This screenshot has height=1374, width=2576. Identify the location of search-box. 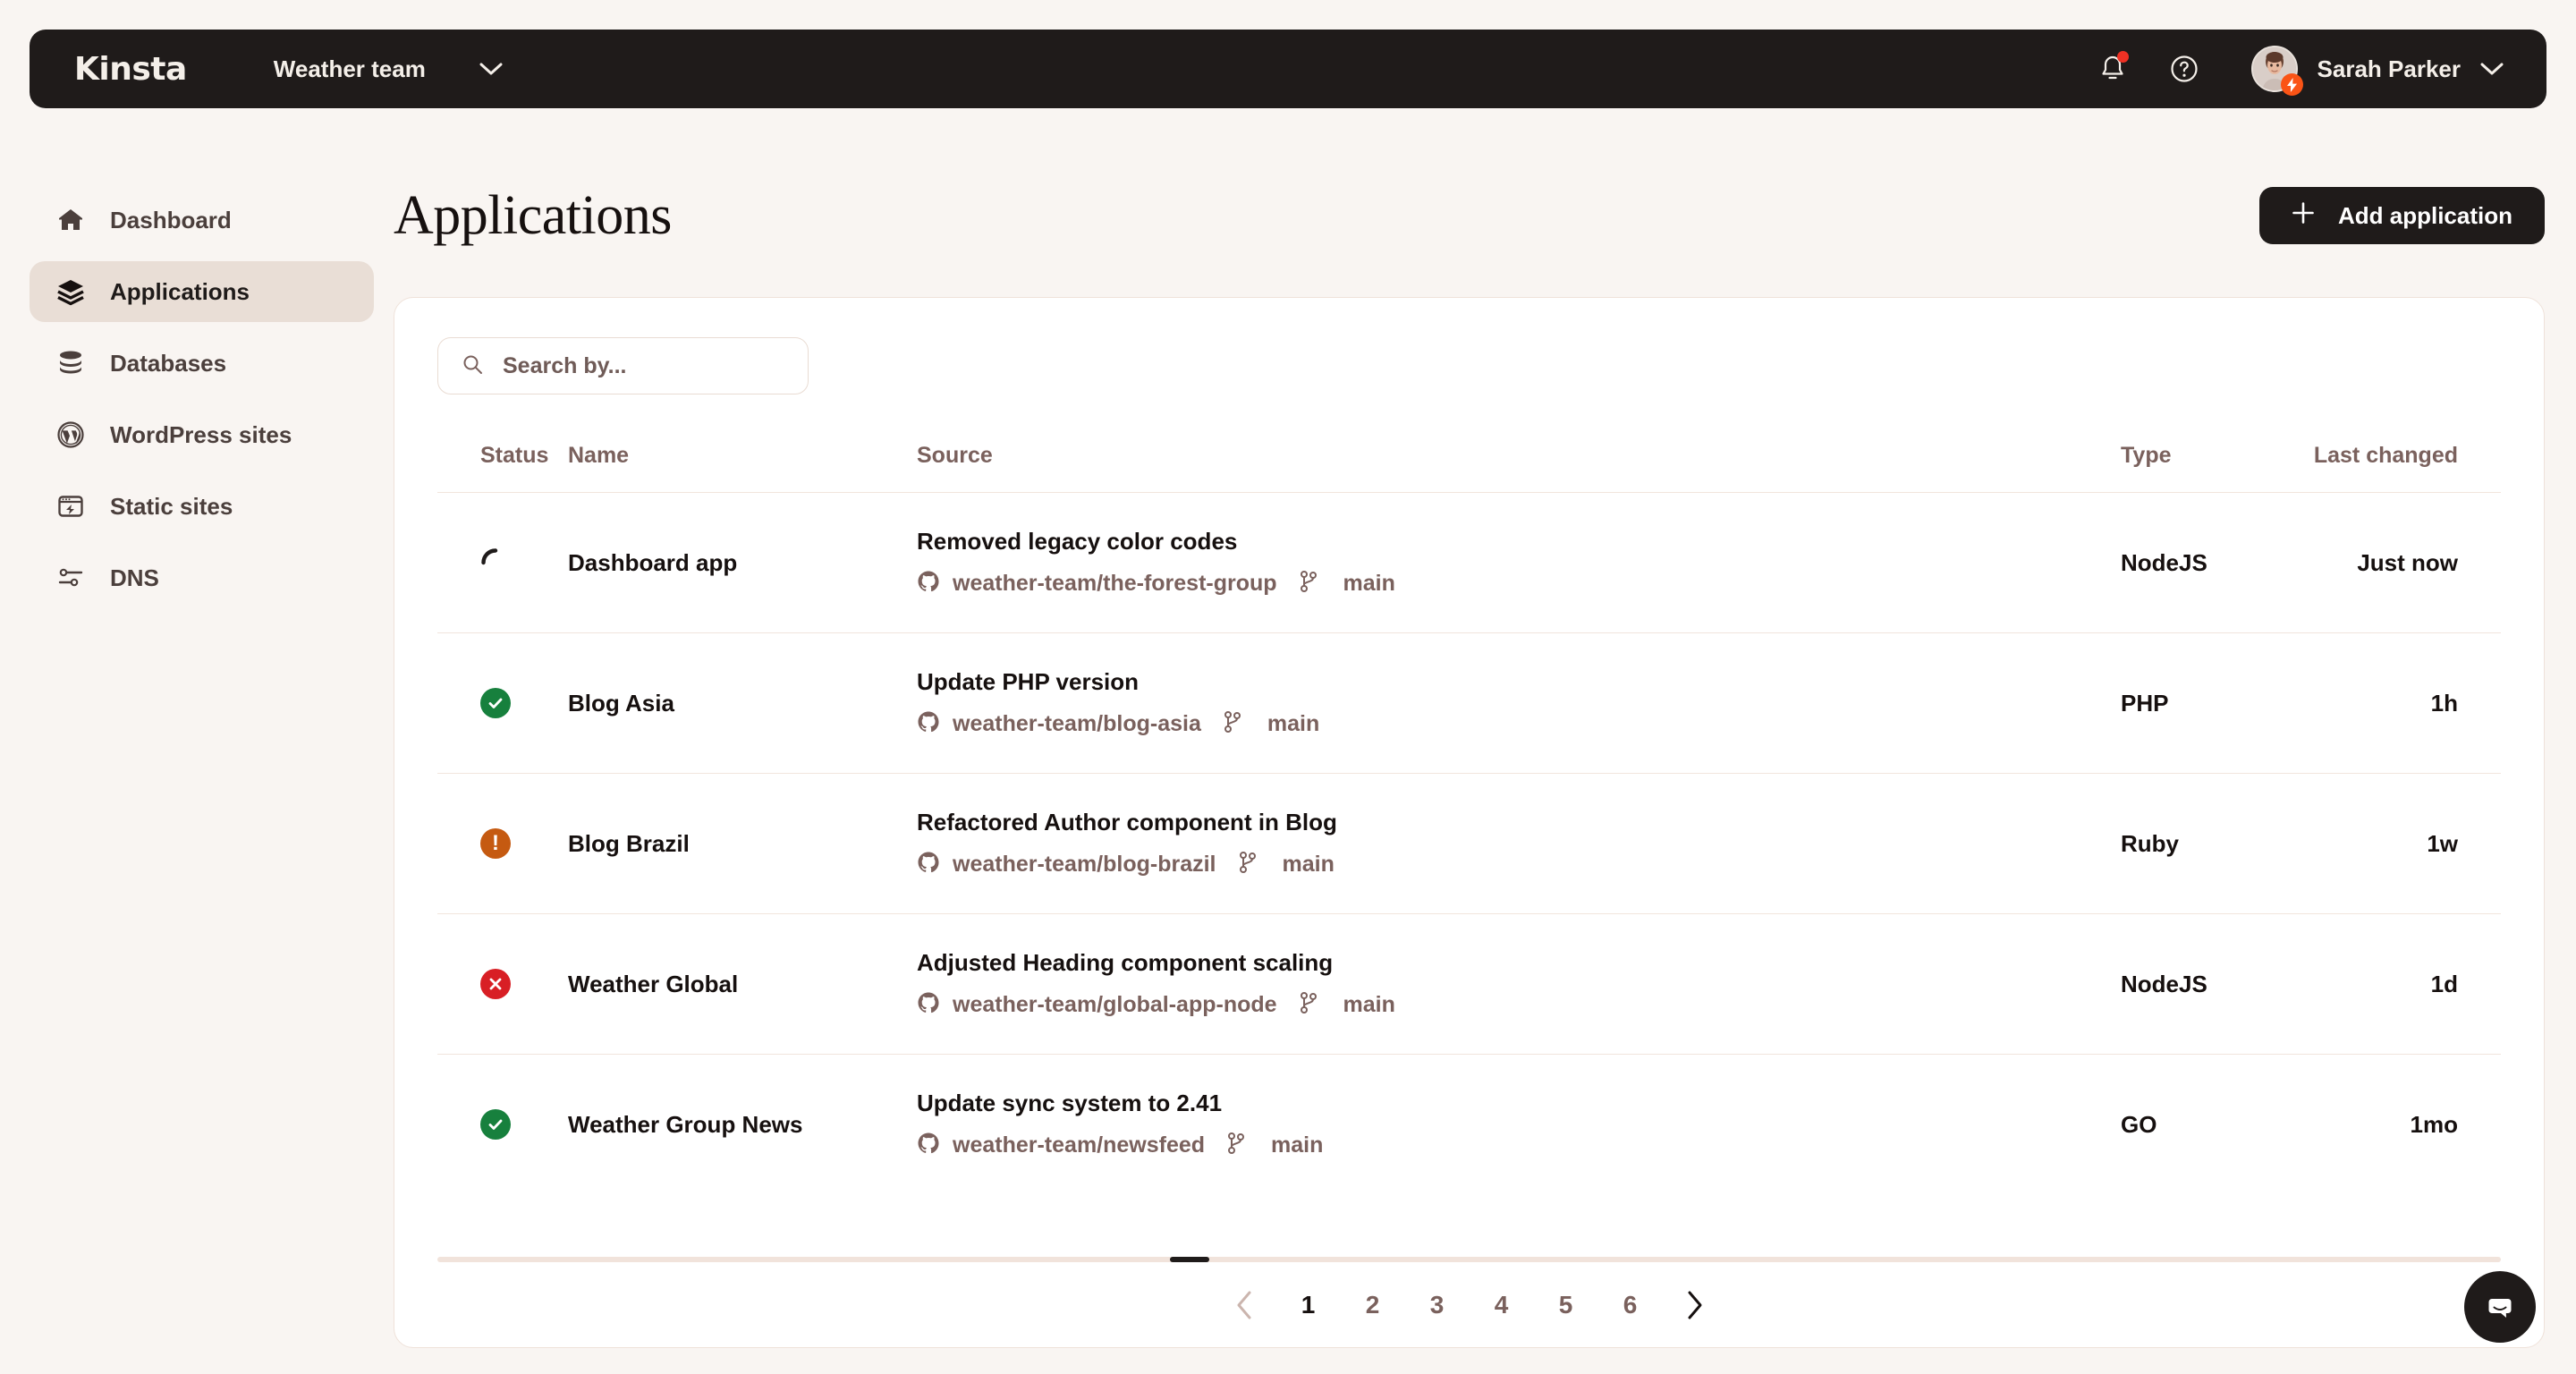
(623, 365).